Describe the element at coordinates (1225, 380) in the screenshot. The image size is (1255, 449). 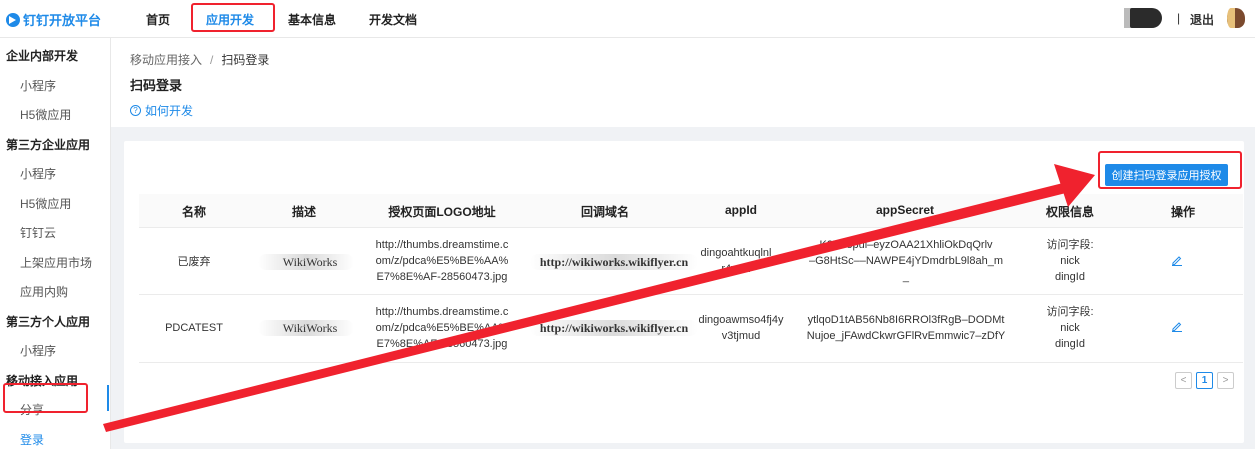
I see `pagination-next: >` at that location.